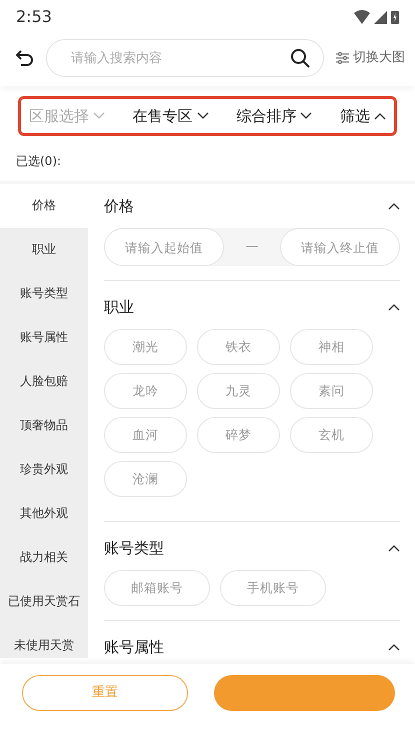 This screenshot has width=415, height=738. I want to click on back-icon, so click(25, 58).